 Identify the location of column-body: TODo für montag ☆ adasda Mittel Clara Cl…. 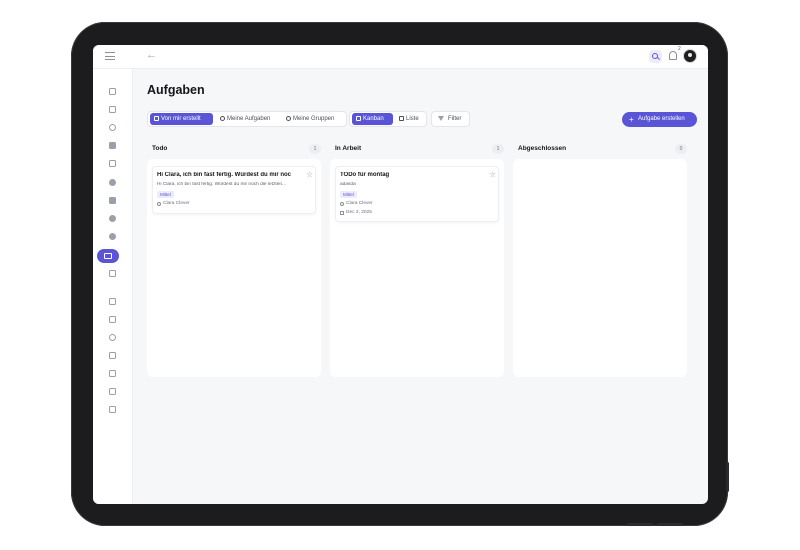
(417, 268).